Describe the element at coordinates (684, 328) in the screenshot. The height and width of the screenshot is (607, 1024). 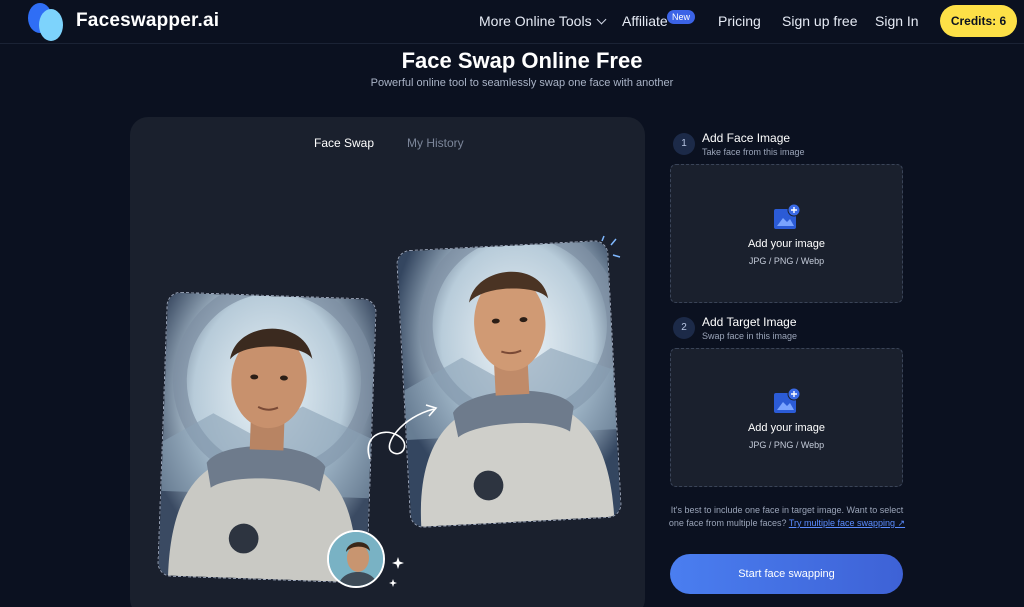
I see `step-2-number: 2` at that location.